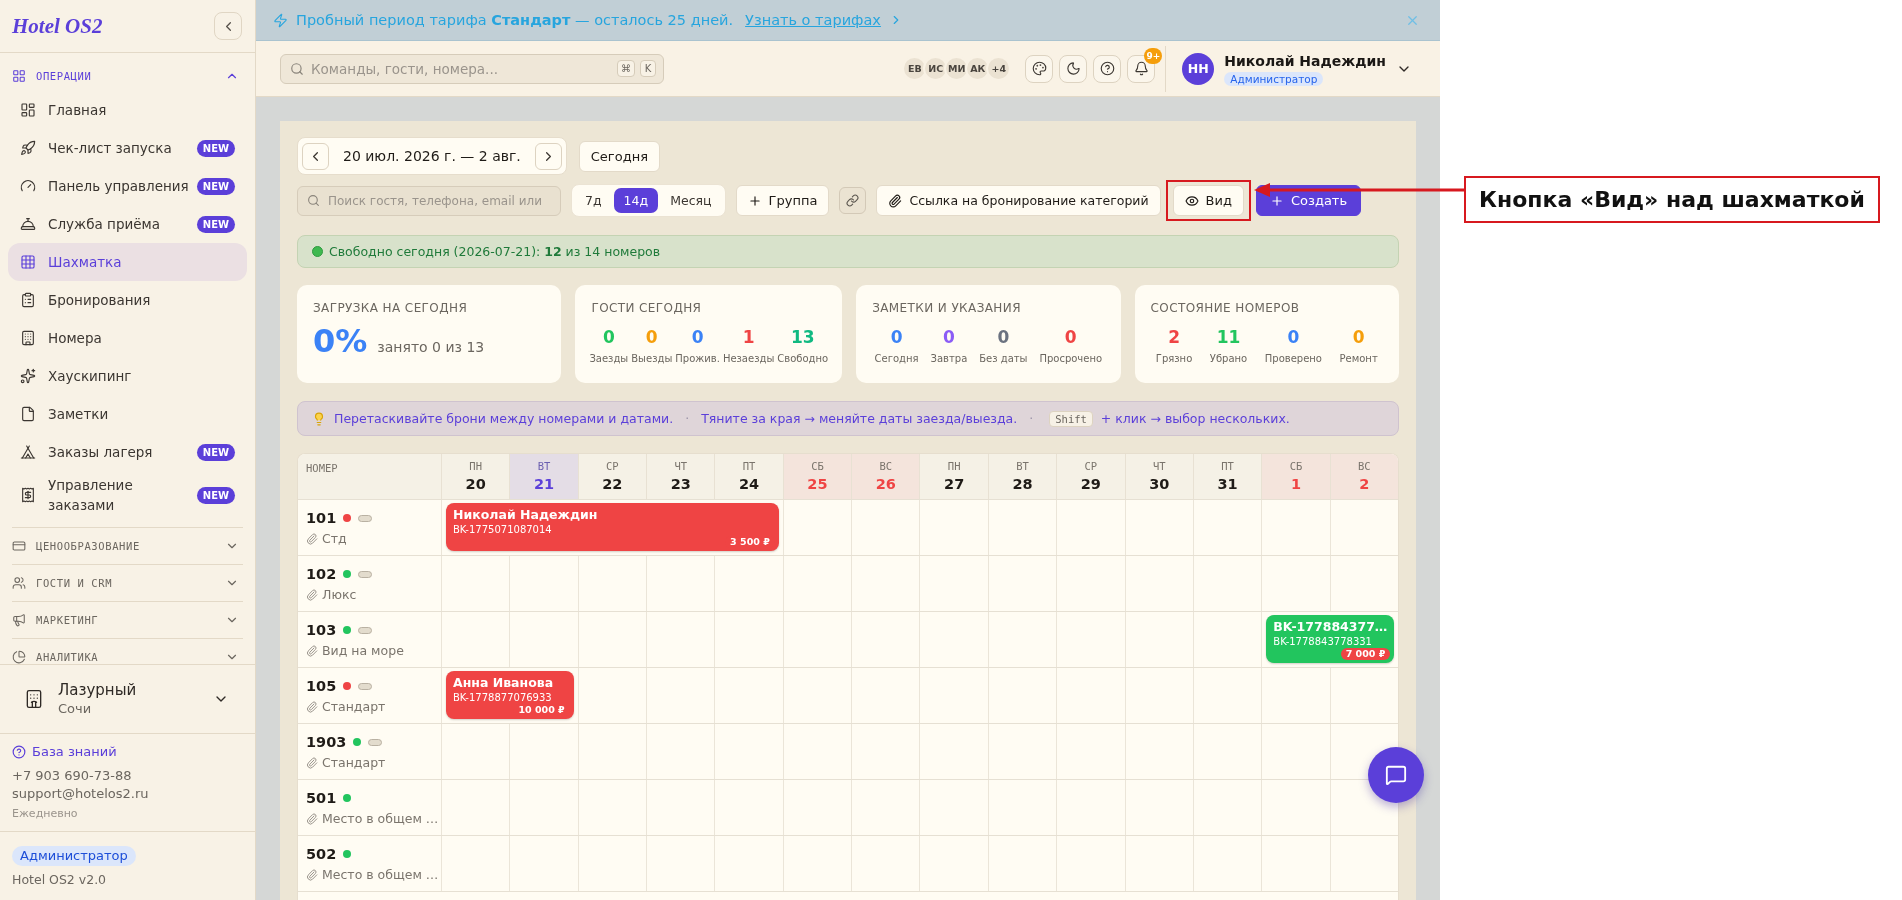 Image resolution: width=1902 pixels, height=900 pixels. What do you see at coordinates (19, 583) in the screenshot?
I see `users-icon` at bounding box center [19, 583].